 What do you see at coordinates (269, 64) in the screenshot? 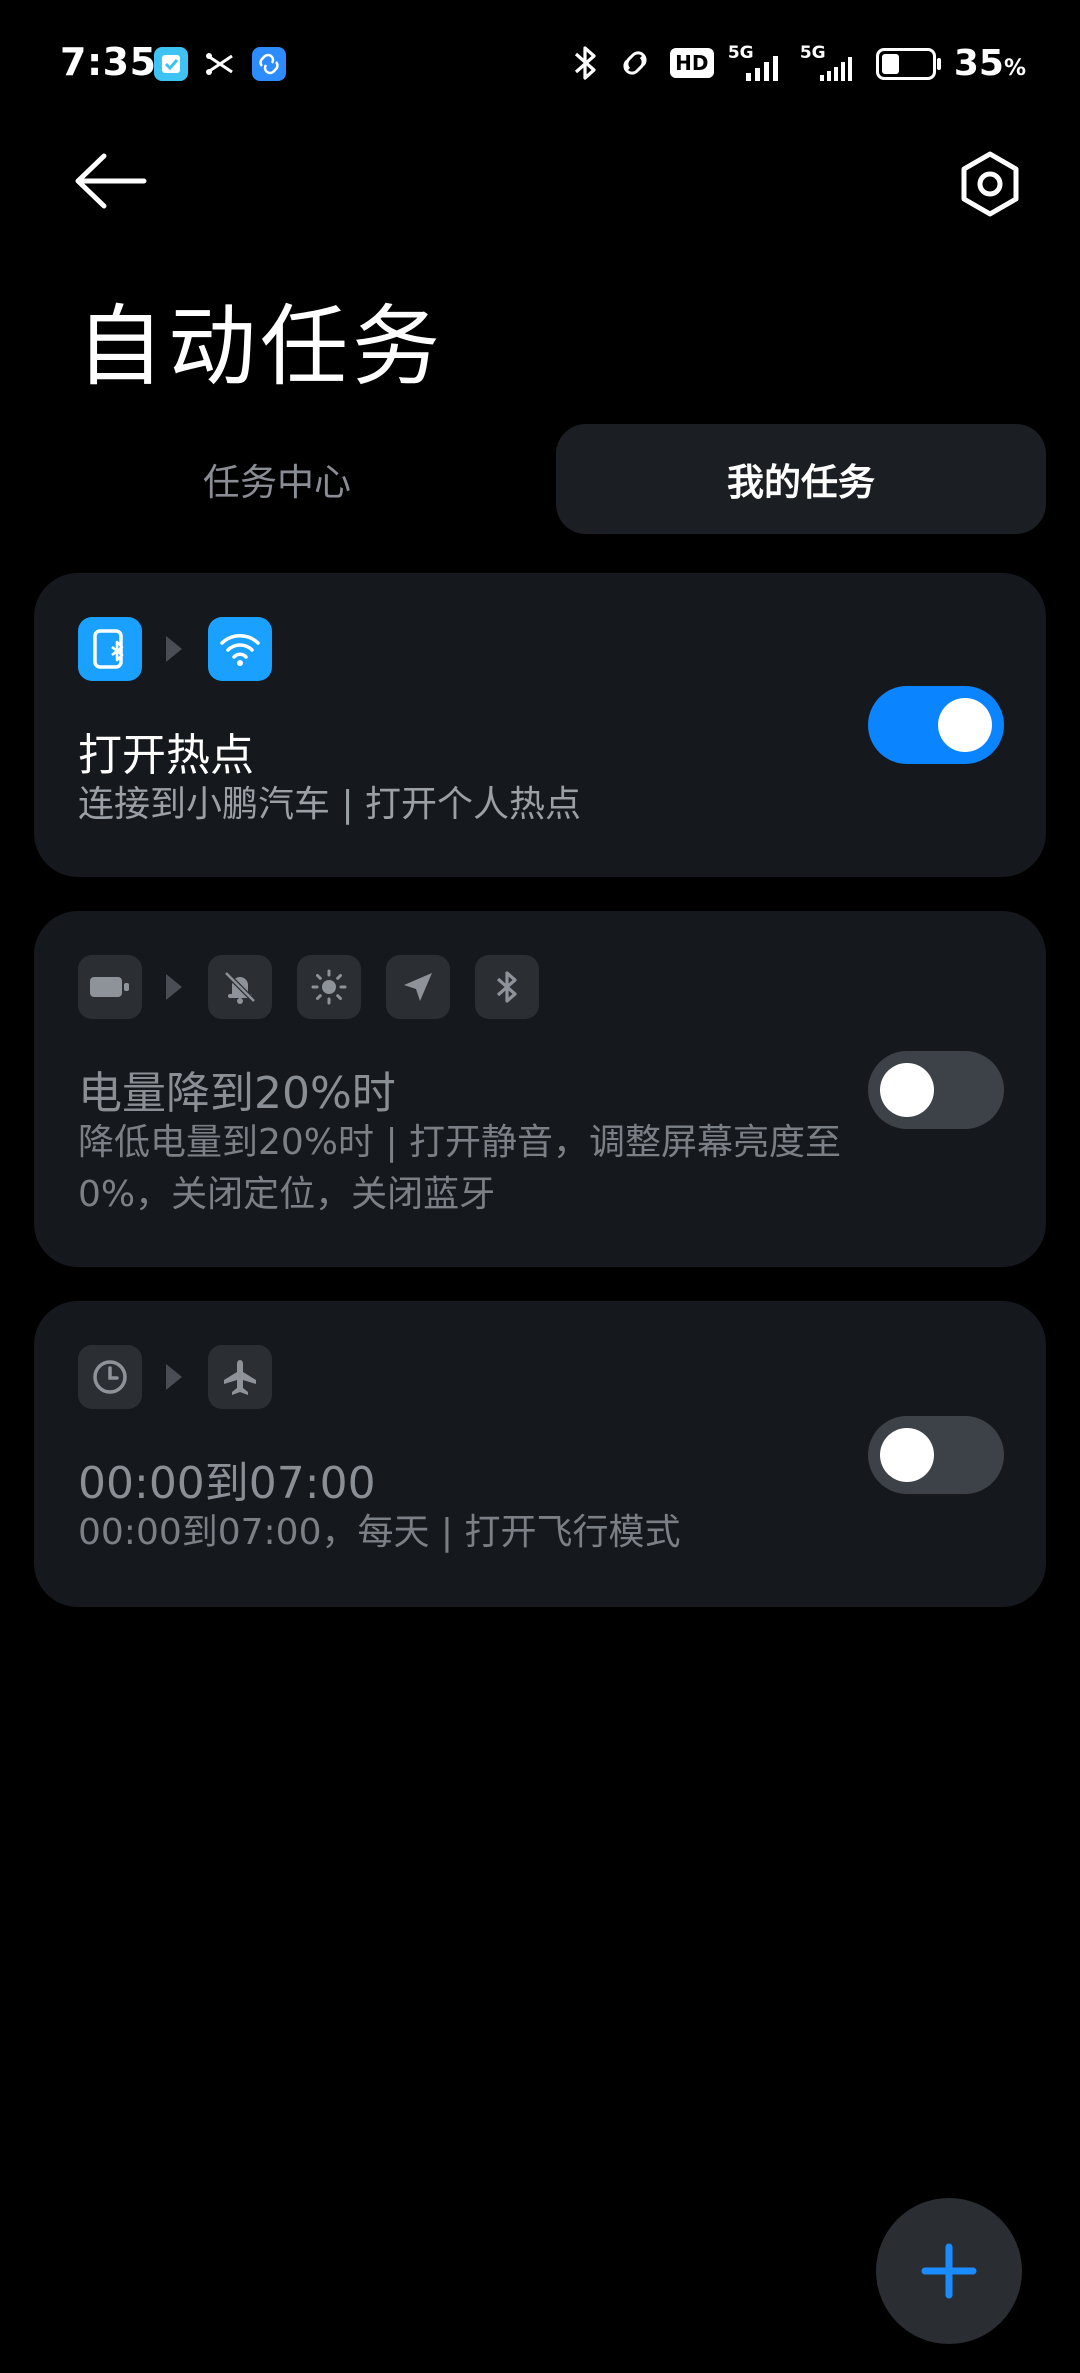
I see `link-app-icon` at bounding box center [269, 64].